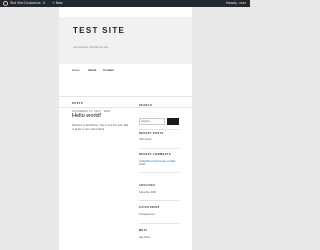  Describe the element at coordinates (146, 105) in the screenshot. I see `search-widget-title: SEARCH` at that location.